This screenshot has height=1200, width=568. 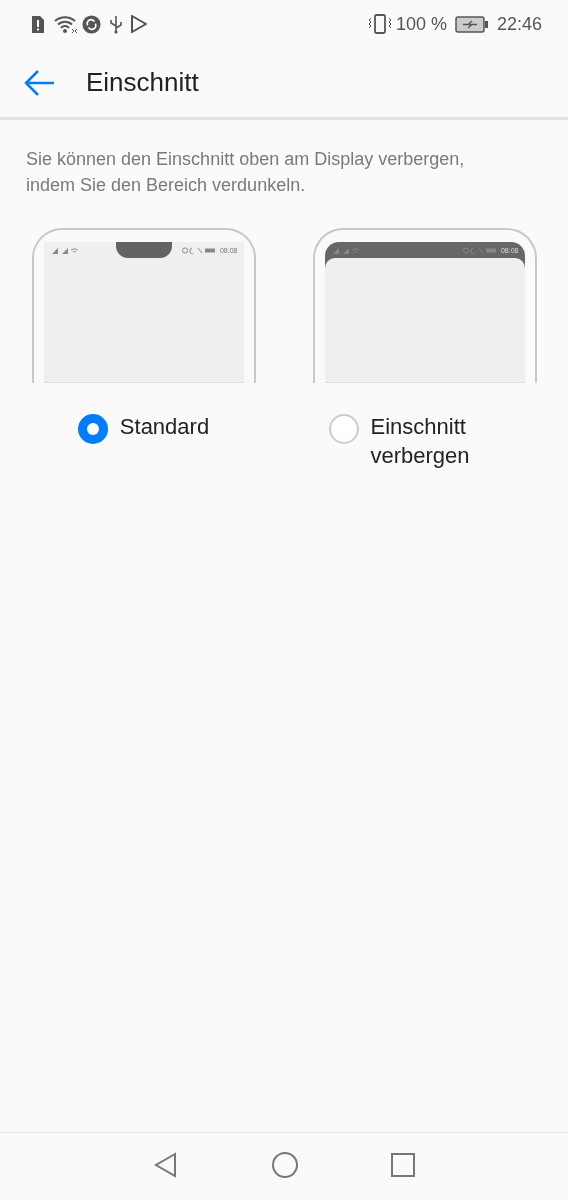 I want to click on battery-charging-icon, so click(x=471, y=24).